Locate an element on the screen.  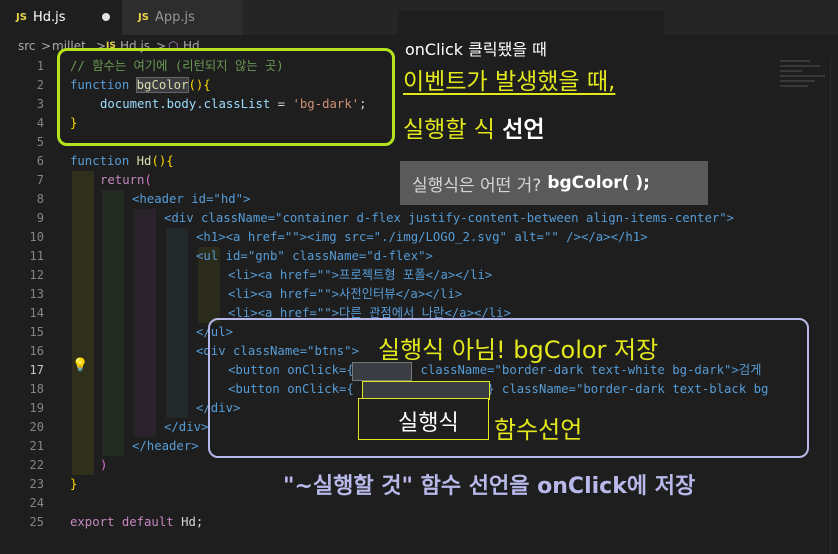
code-expr: Hd; is located at coordinates (192, 522).